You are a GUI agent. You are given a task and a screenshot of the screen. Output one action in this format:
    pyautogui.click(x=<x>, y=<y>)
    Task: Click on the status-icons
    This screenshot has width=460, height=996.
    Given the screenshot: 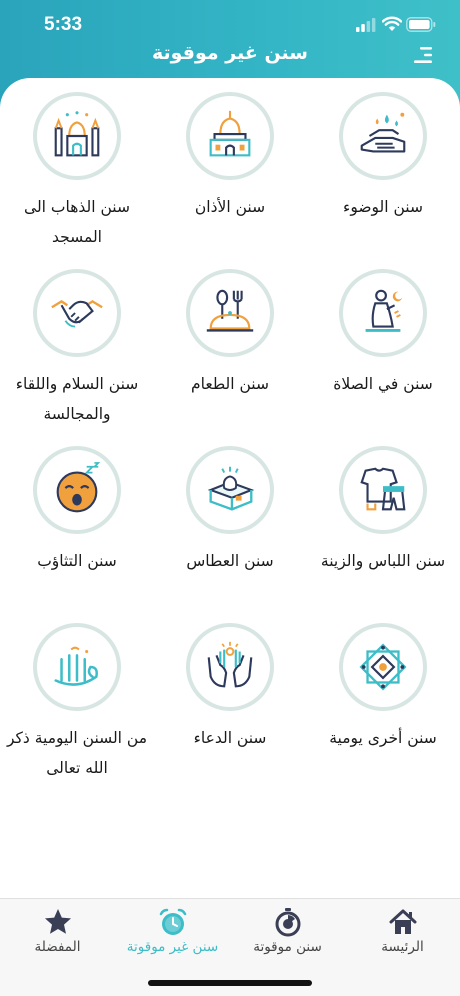 What is the action you would take?
    pyautogui.click(x=396, y=25)
    